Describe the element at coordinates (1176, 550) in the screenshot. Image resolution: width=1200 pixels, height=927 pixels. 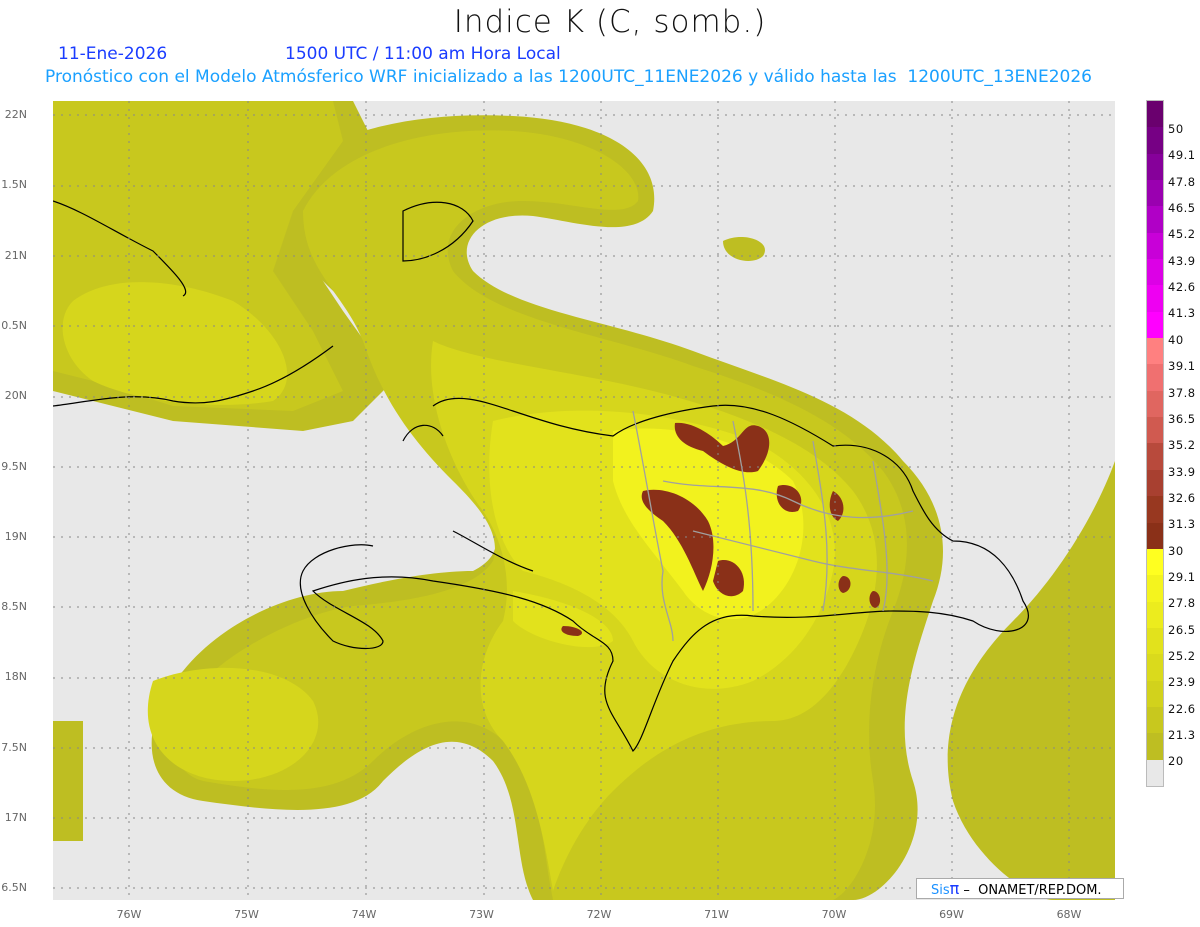
I see `colorbar-label: 30` at that location.